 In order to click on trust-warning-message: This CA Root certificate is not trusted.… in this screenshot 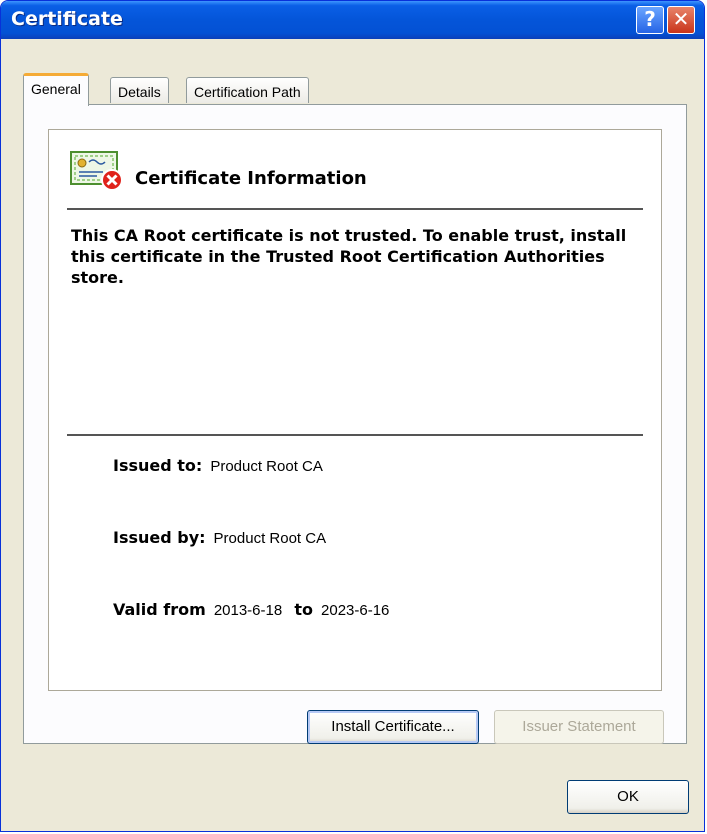, I will do `click(349, 256)`.